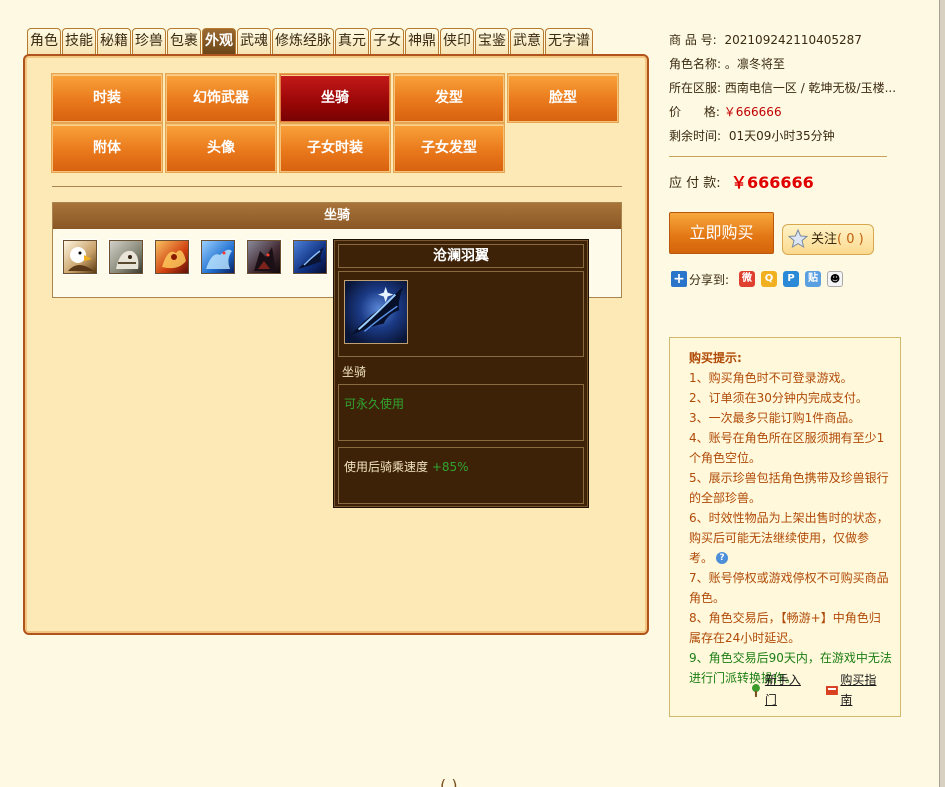 The height and width of the screenshot is (787, 945). I want to click on tip-item: 2、订单须在30分钟内完成支付。, so click(778, 398).